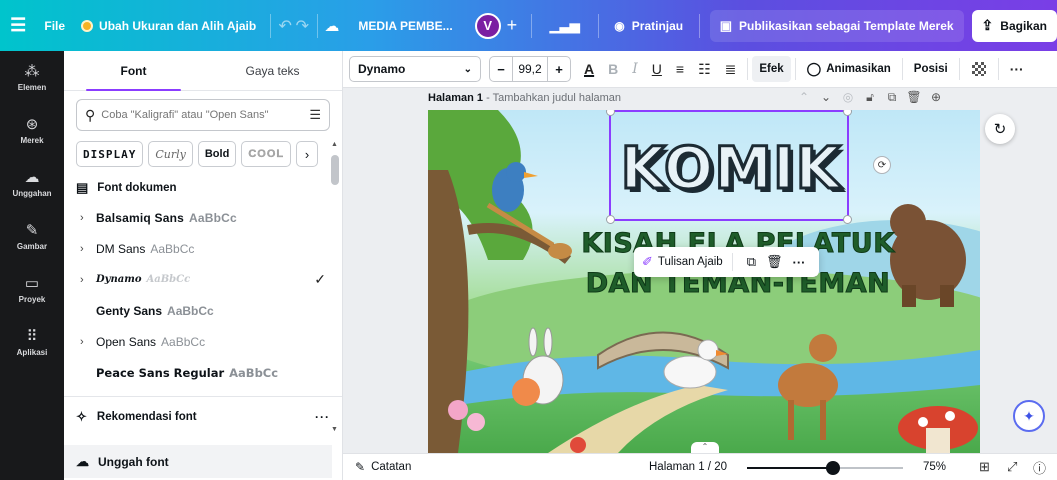 The width and height of the screenshot is (1057, 480). I want to click on rail-item-merek: ⊛ Merek, so click(32, 130).